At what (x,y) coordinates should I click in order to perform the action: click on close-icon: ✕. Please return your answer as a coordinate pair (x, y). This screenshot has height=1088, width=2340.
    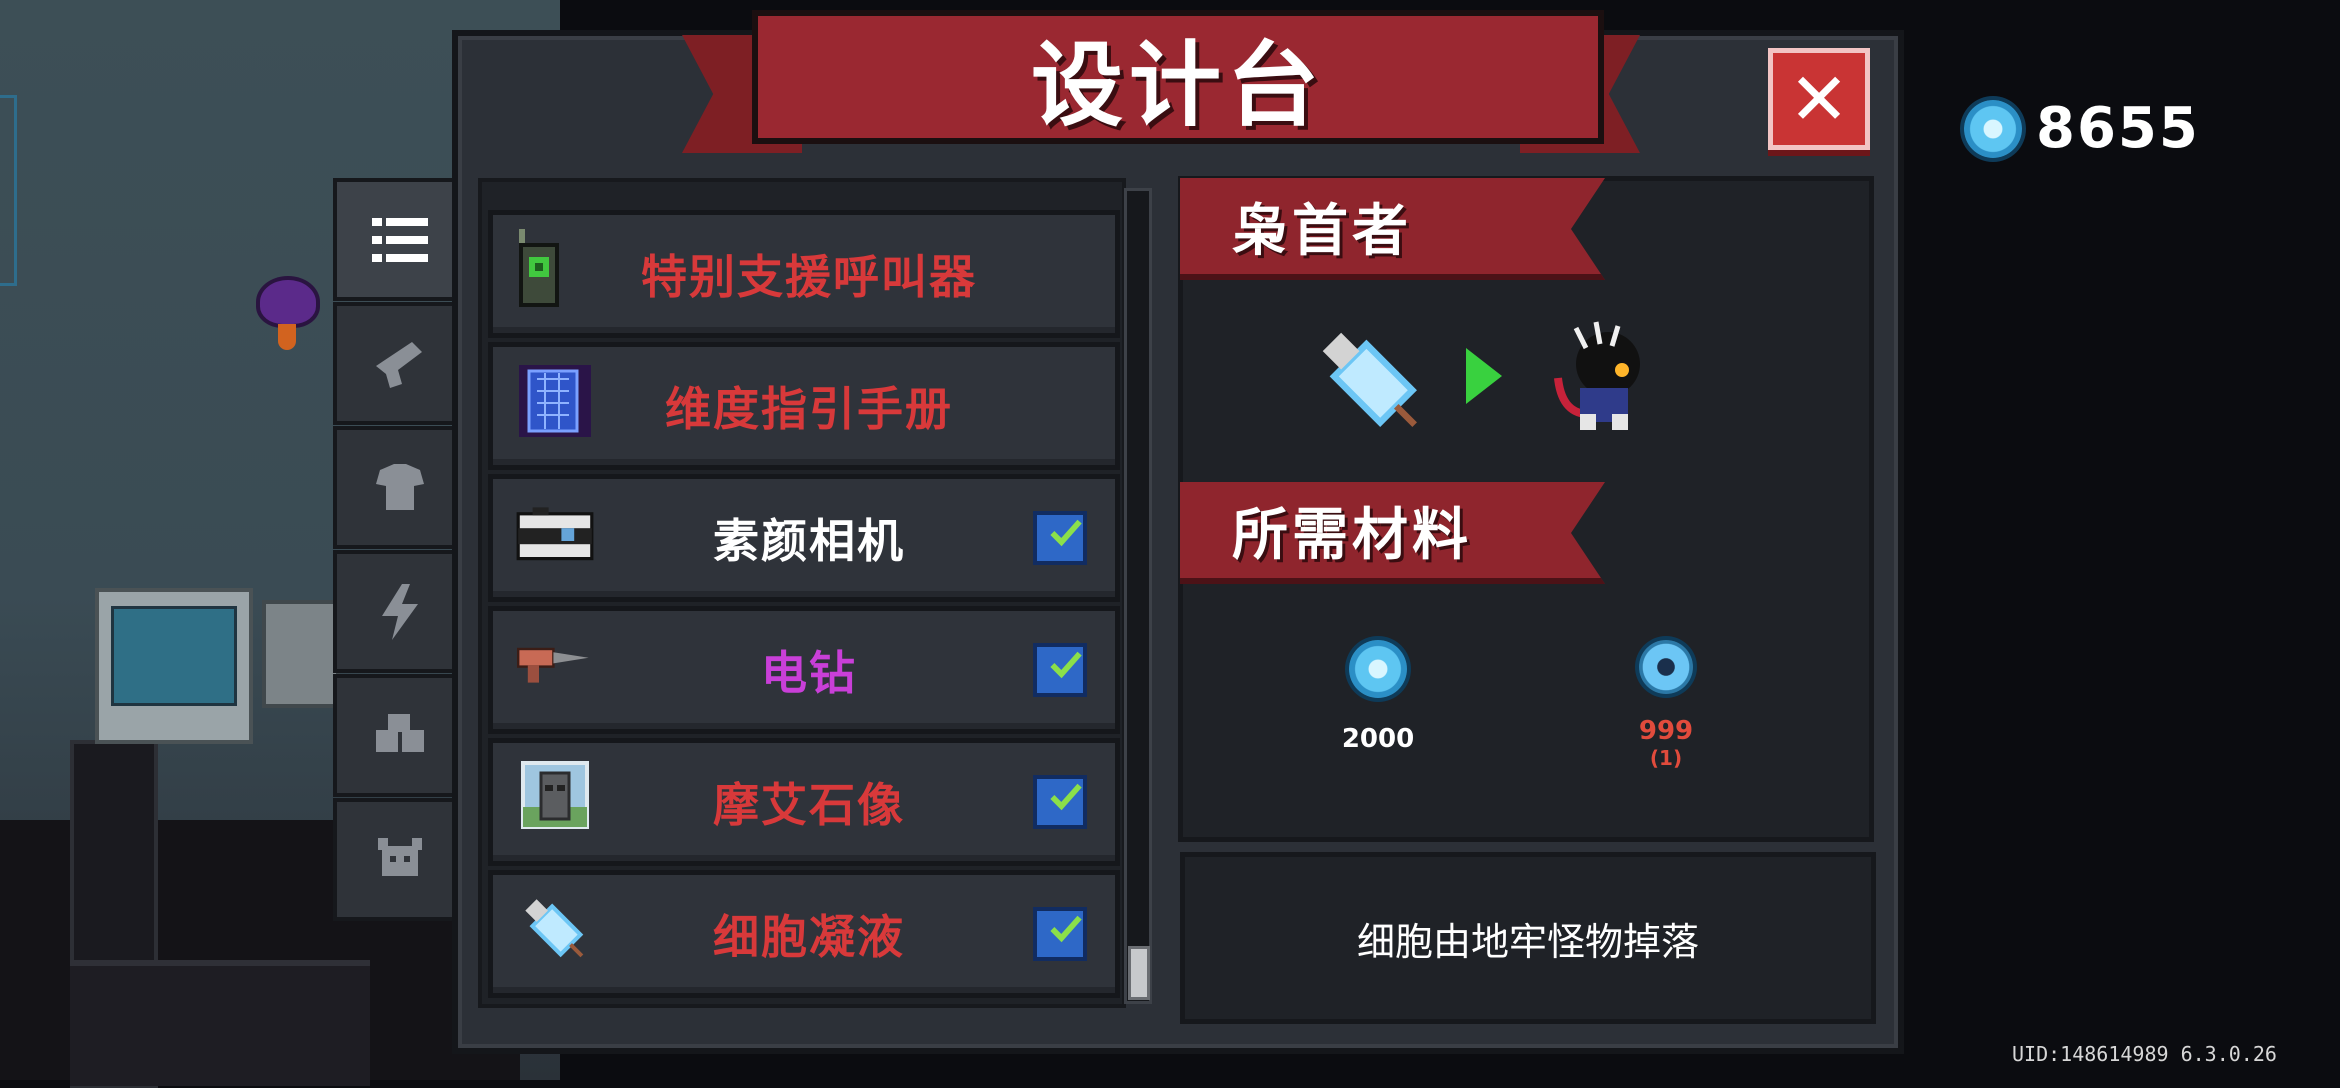
    Looking at the image, I should click on (1819, 99).